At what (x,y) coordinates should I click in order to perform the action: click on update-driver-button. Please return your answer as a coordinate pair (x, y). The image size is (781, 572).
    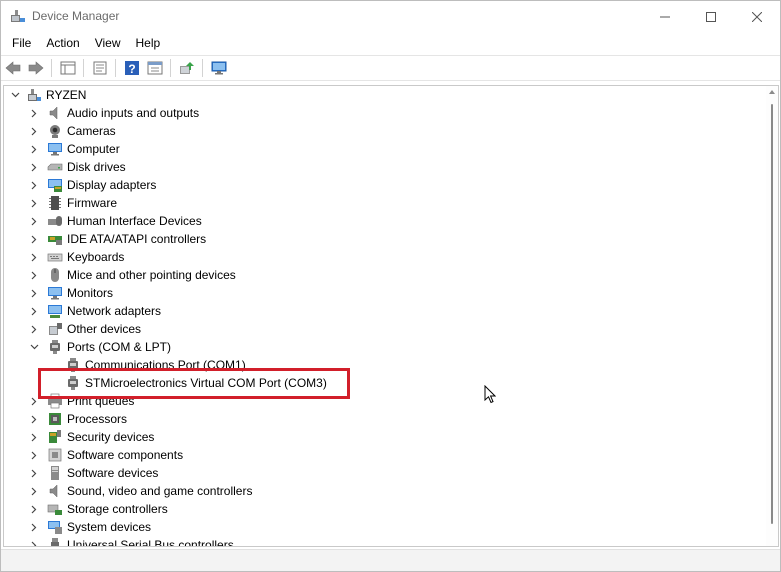
    Looking at the image, I should click on (186, 68).